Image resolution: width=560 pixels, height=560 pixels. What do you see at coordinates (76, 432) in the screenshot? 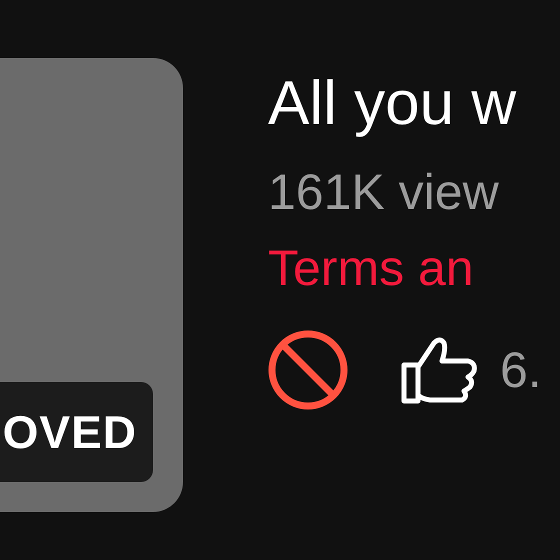
I see `status-badge: OVED` at bounding box center [76, 432].